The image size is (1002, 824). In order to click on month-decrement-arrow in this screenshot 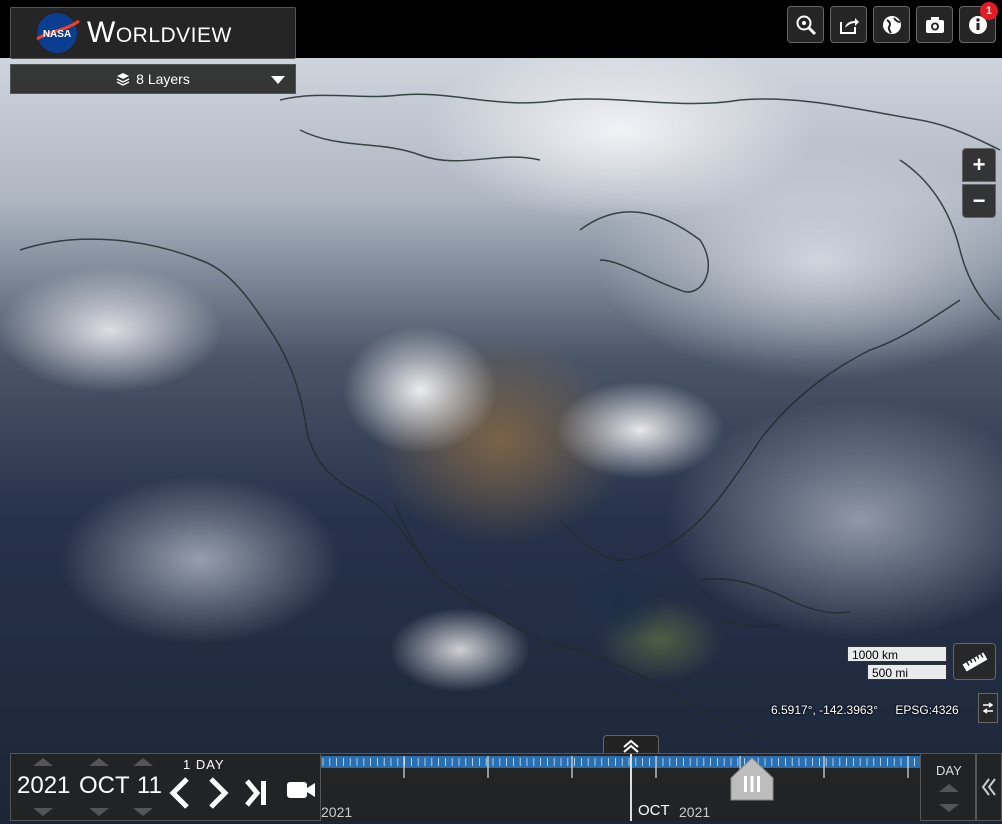, I will do `click(99, 812)`.